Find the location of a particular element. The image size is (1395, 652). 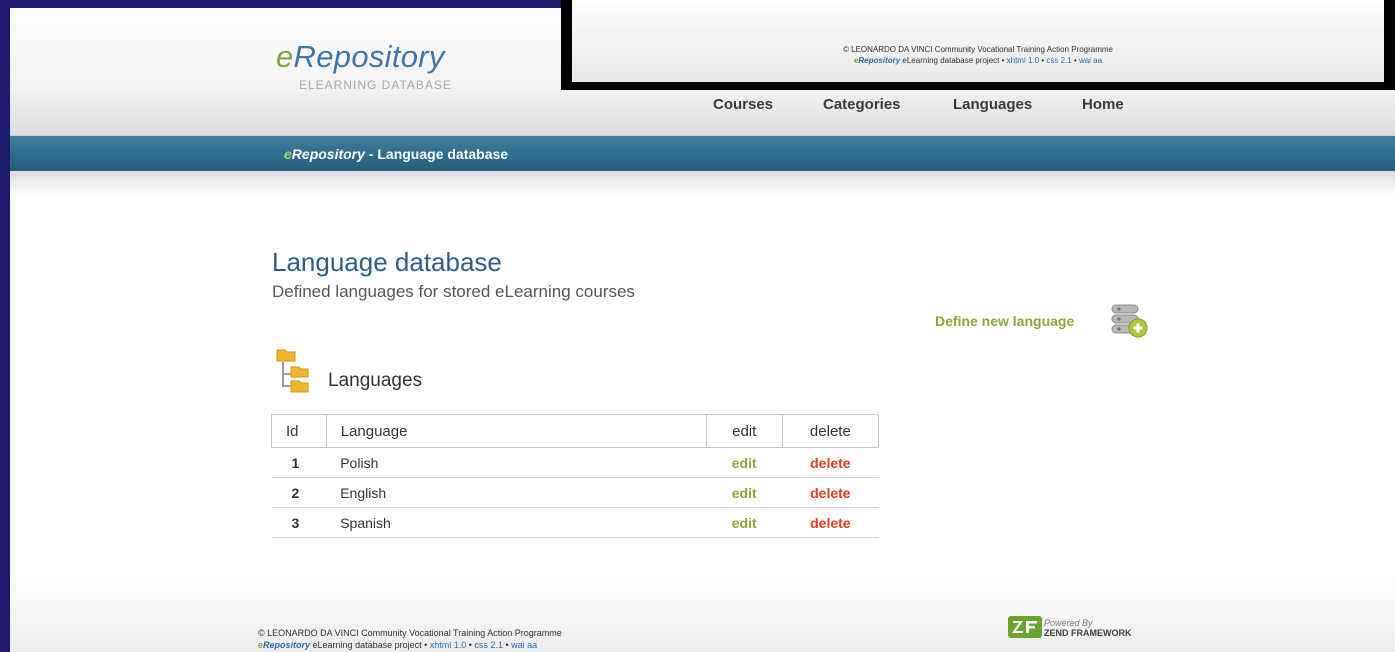

zend-framework-text: ZEND FRAMEWORK is located at coordinates (1088, 633).